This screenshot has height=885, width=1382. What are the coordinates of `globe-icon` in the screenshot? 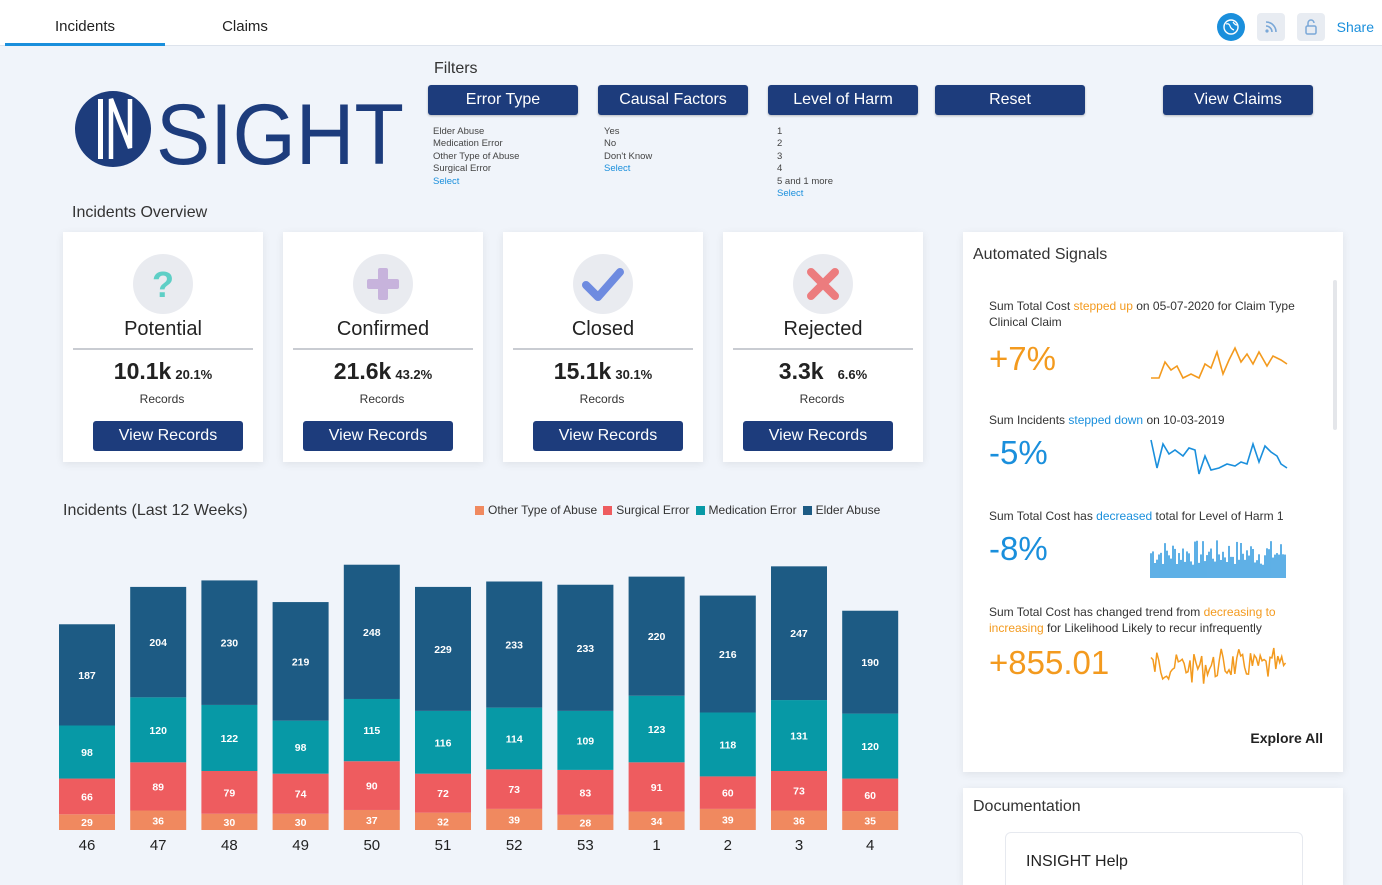 It's located at (1230, 27).